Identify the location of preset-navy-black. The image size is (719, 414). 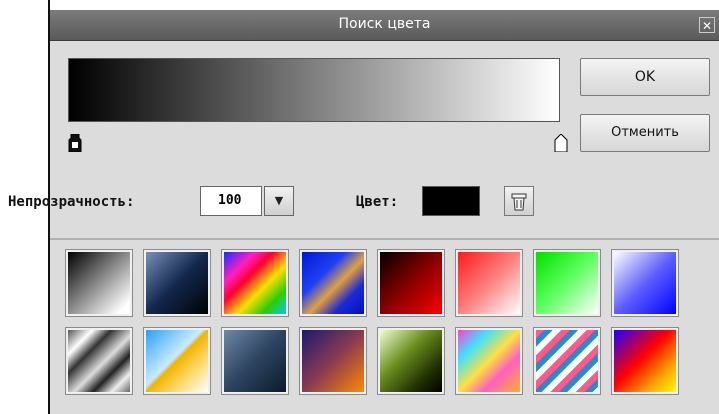
(177, 283).